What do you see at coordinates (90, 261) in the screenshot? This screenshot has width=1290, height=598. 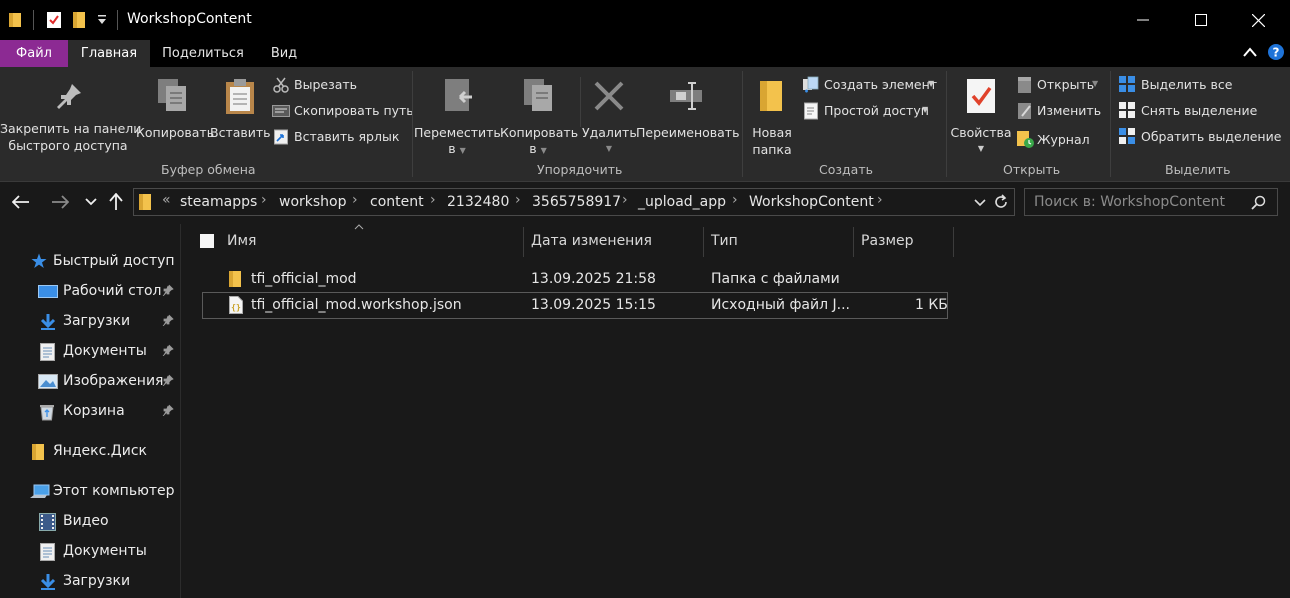 I see `nav-quick-access: Быстрый доступ` at bounding box center [90, 261].